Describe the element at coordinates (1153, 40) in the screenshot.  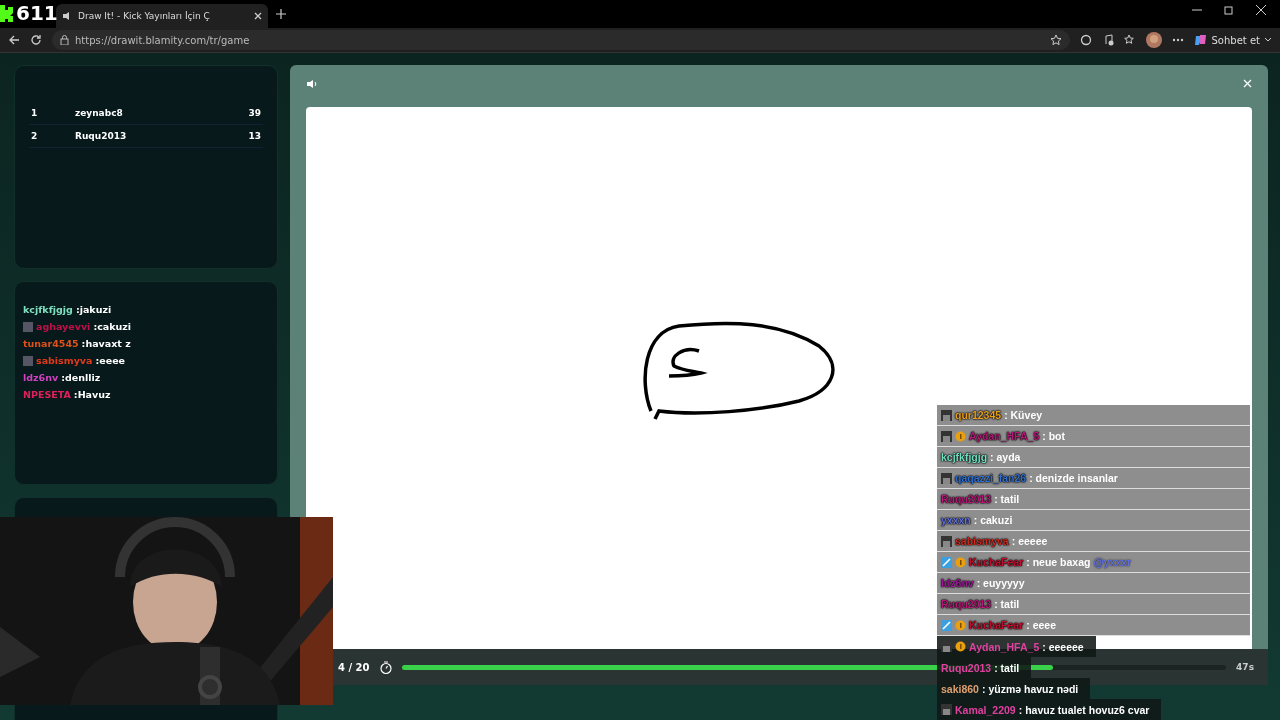
I see `profile-avatar-icon` at that location.